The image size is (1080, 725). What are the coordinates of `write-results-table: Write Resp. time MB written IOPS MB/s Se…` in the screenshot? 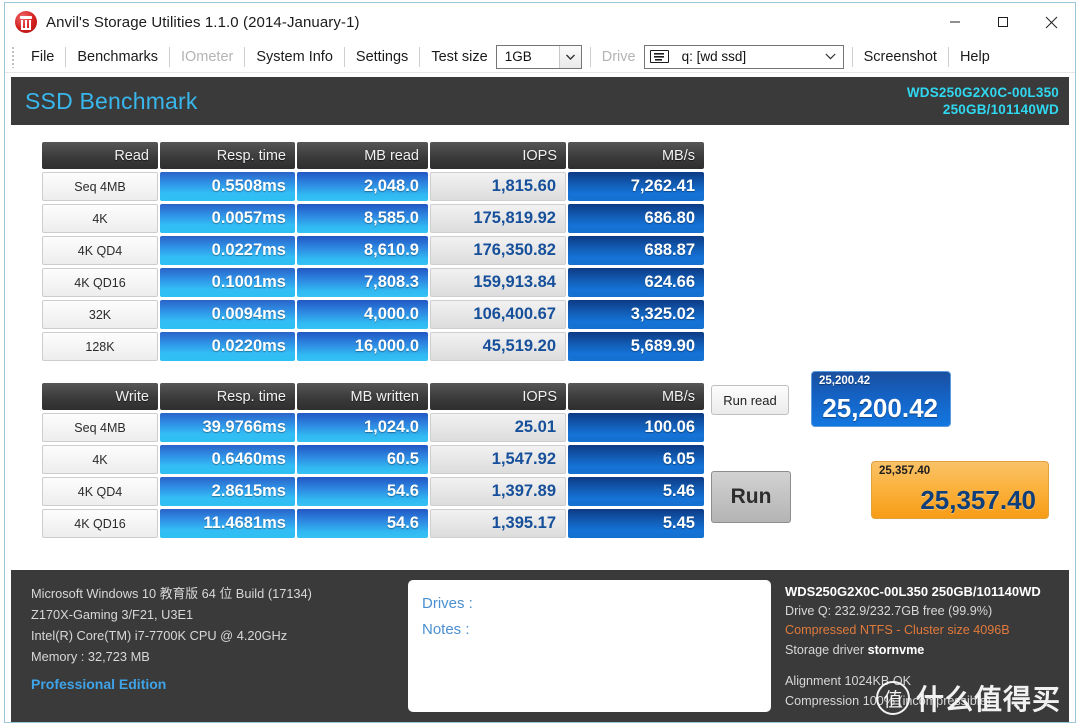 It's located at (373, 460).